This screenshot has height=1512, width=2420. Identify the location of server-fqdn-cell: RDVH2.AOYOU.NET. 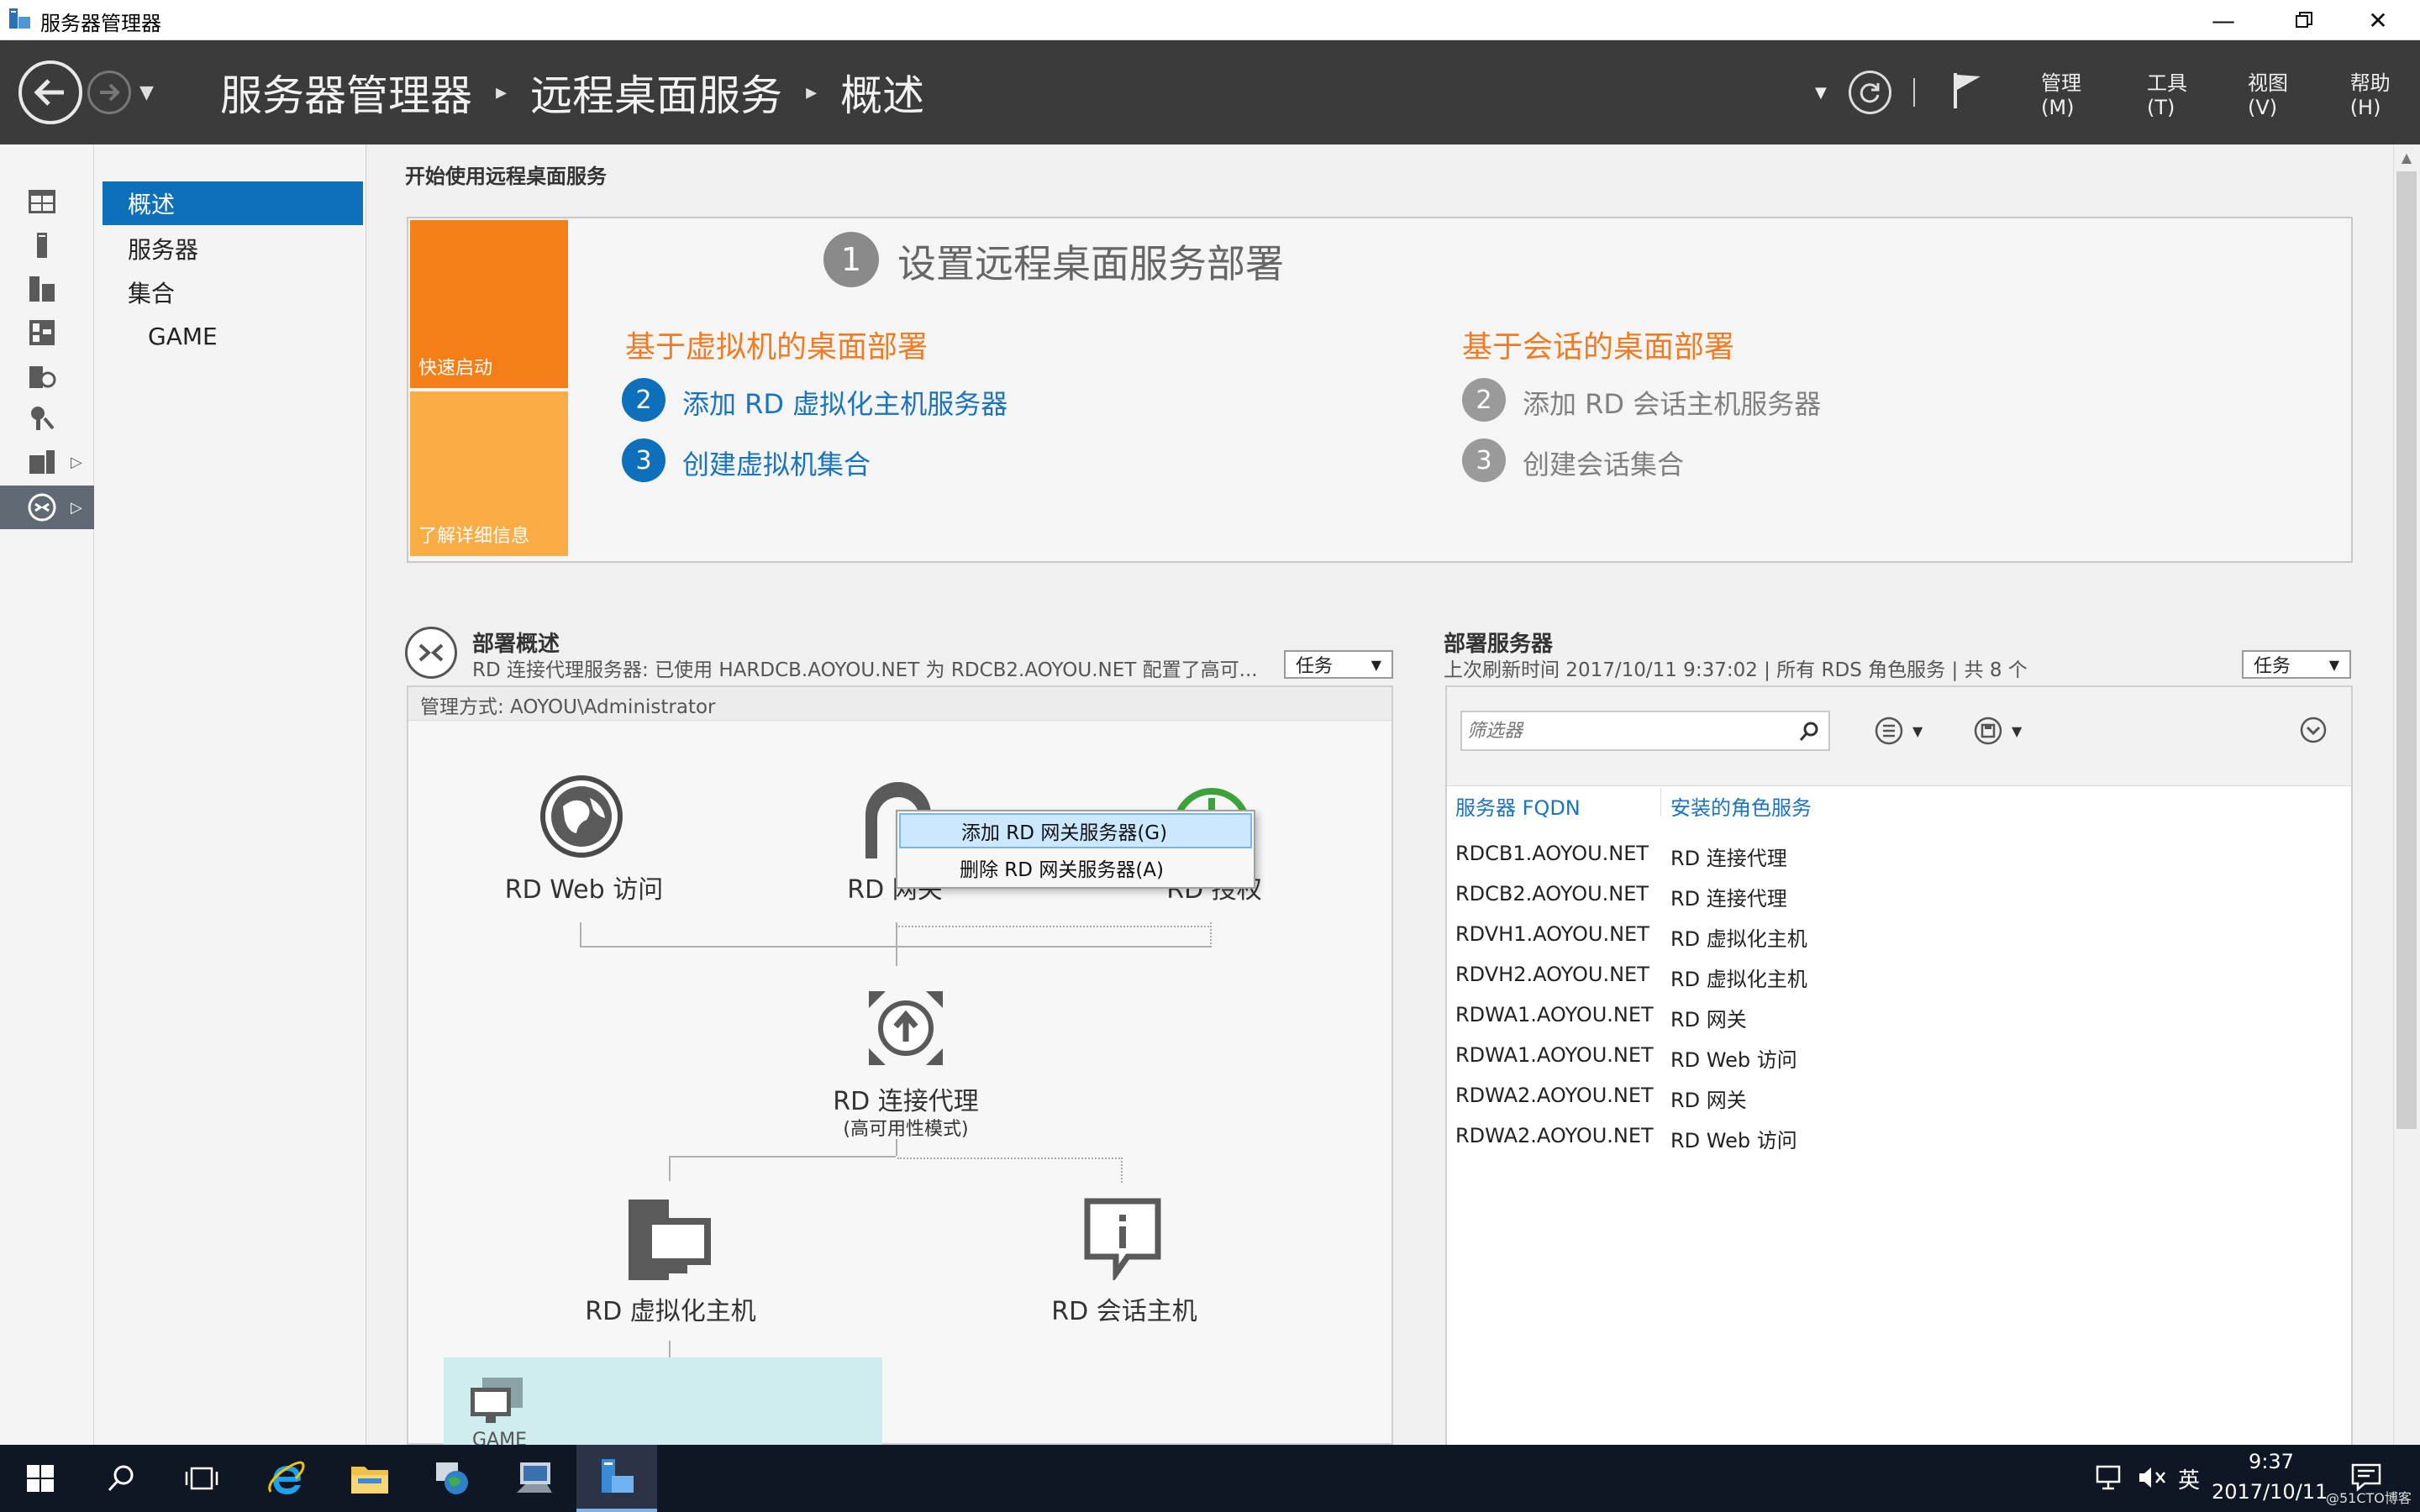
(1552, 974).